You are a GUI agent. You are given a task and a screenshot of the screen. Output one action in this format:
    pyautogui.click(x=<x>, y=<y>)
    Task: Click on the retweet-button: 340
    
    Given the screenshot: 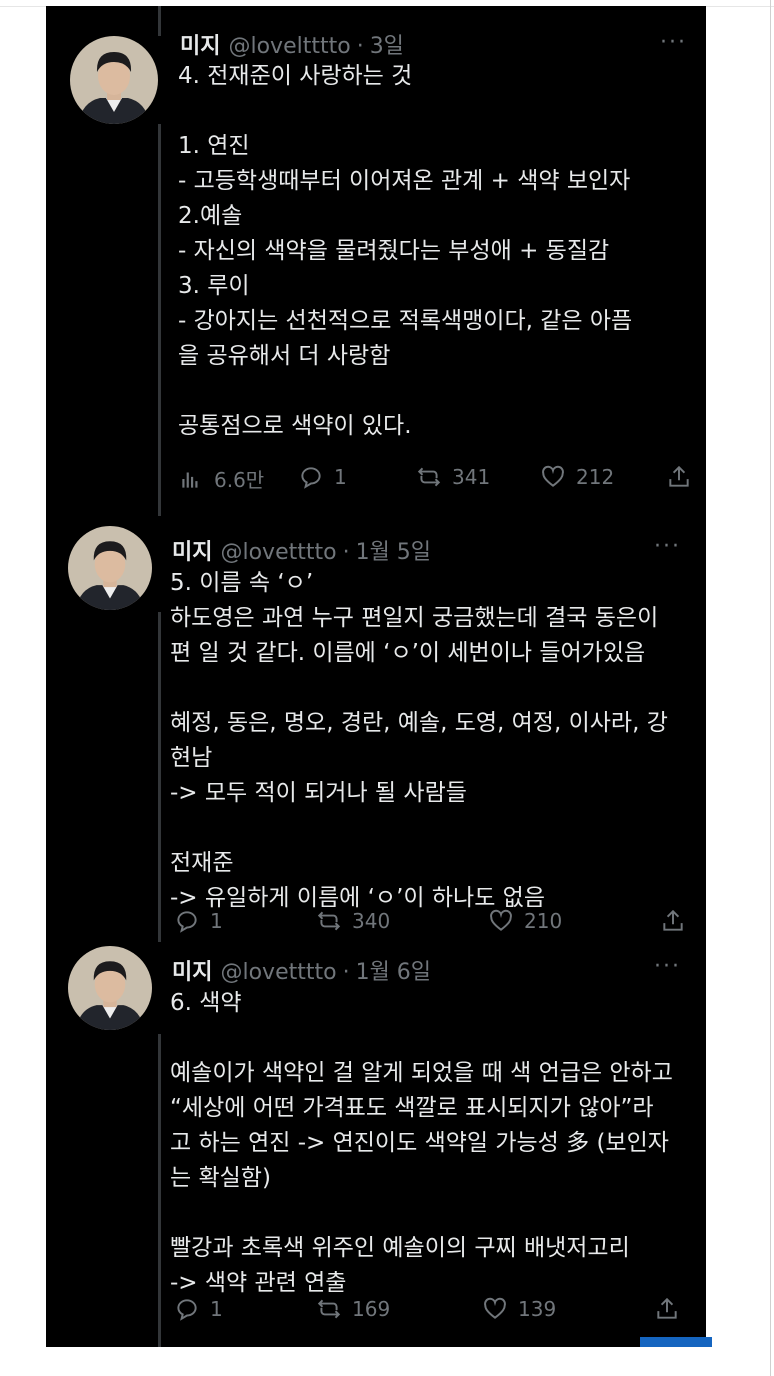 What is the action you would take?
    pyautogui.click(x=353, y=921)
    